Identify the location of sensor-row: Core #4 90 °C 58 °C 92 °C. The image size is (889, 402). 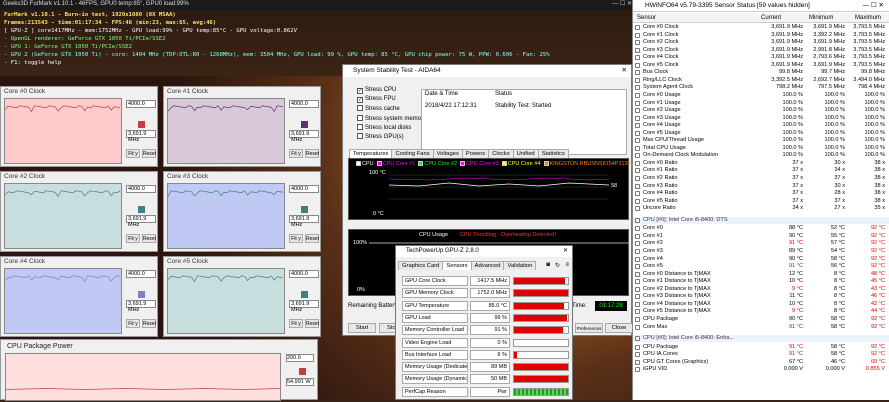
(761, 259).